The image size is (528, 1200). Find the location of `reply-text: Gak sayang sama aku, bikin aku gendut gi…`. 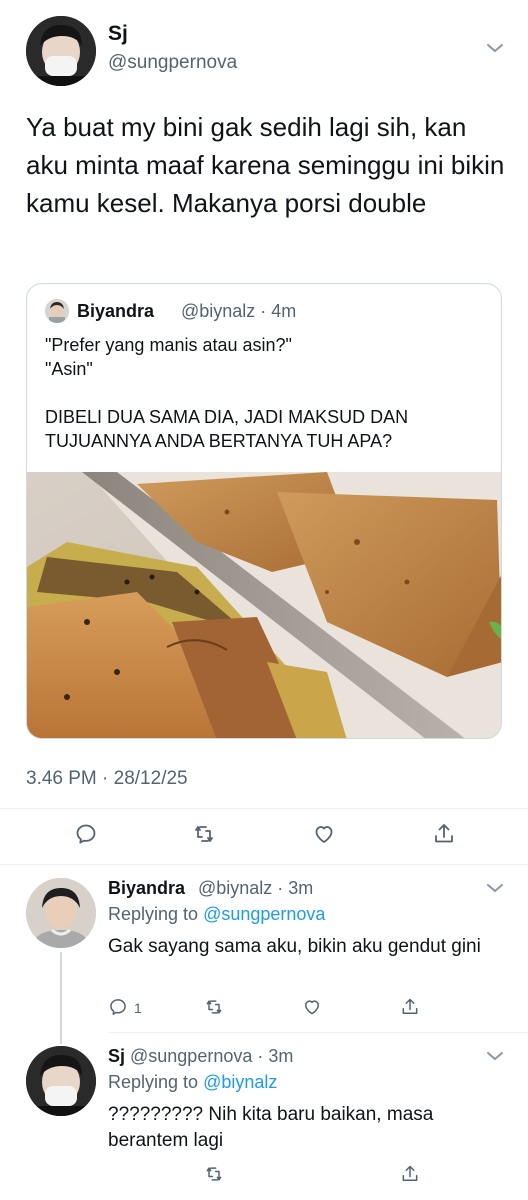

reply-text: Gak sayang sama aku, bikin aku gendut gi… is located at coordinates (294, 946).